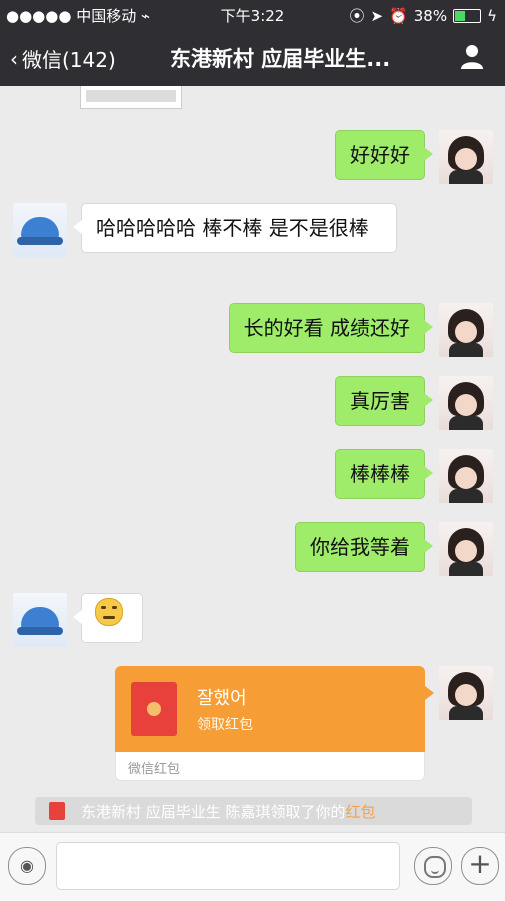 Image resolution: width=505 pixels, height=901 pixels. What do you see at coordinates (109, 612) in the screenshot?
I see `smile-emoji` at bounding box center [109, 612].